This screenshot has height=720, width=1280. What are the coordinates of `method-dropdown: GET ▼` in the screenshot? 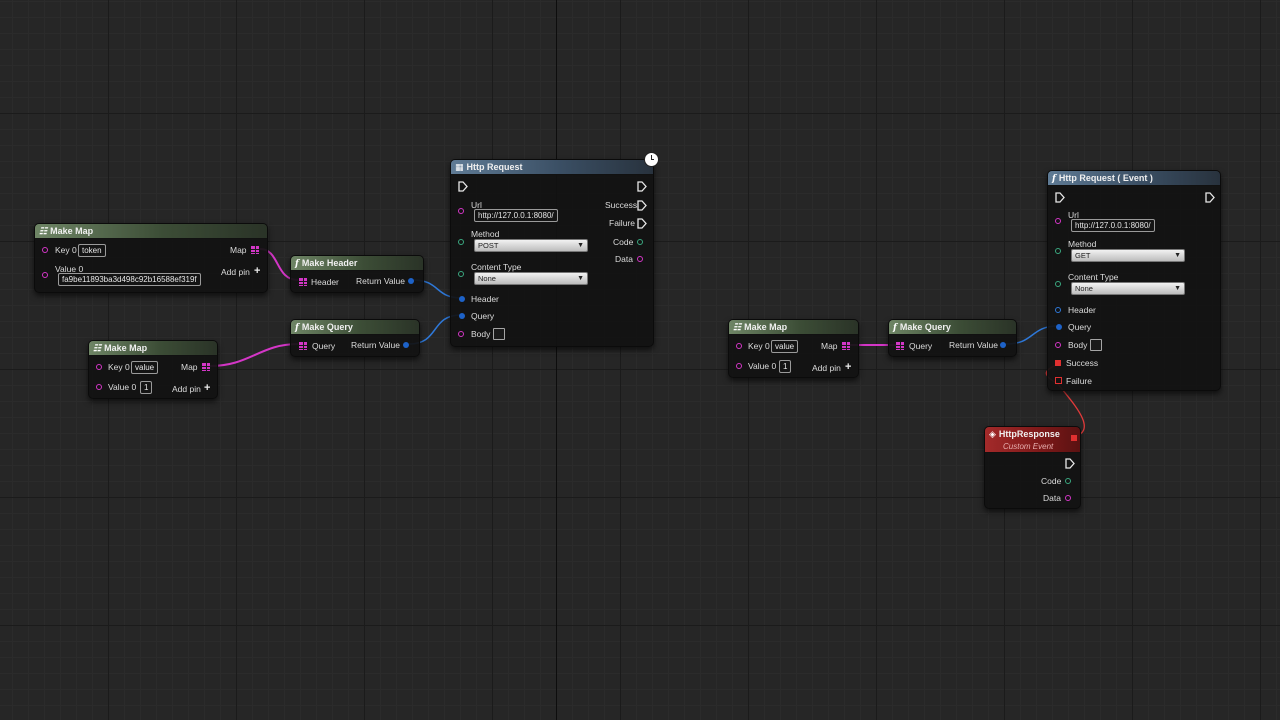 It's located at (1128, 255).